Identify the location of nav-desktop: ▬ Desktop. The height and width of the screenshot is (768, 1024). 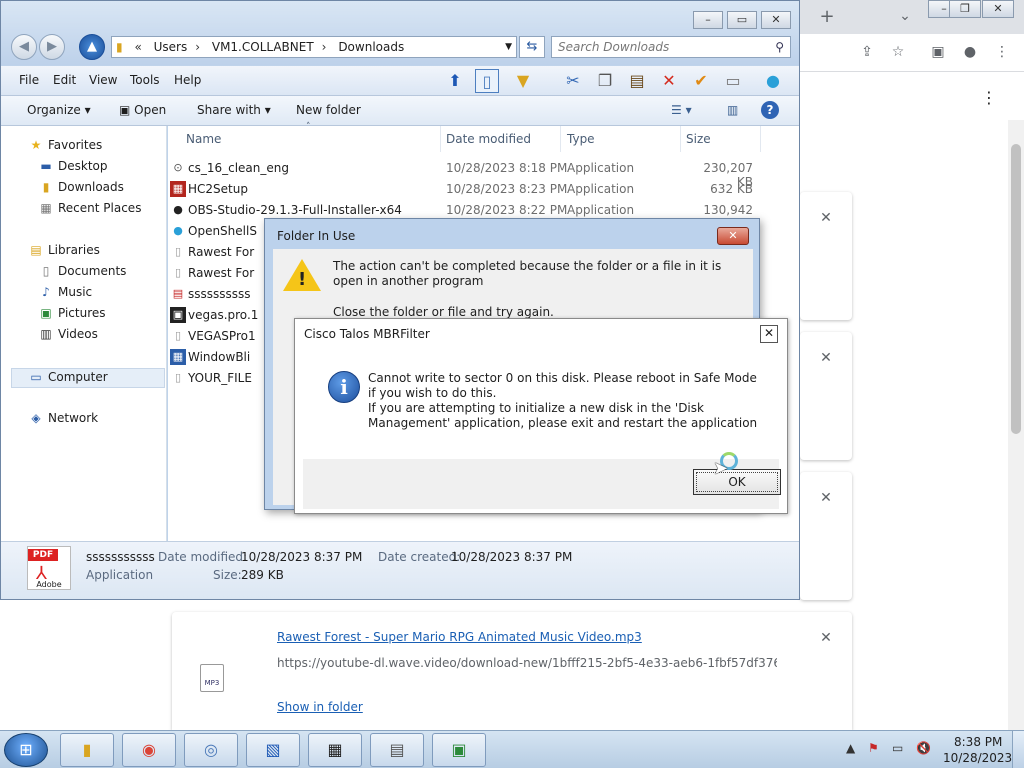
(72, 166).